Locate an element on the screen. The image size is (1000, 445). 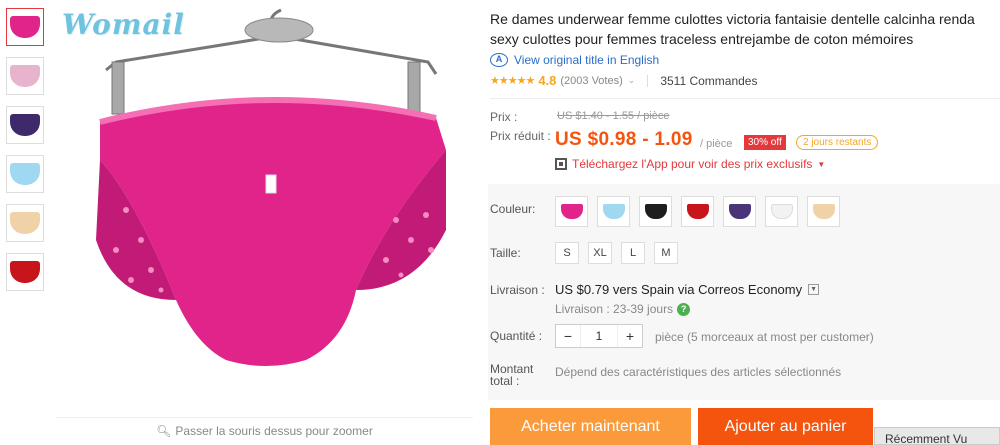
size-options: S XL L M is located at coordinates (616, 253).